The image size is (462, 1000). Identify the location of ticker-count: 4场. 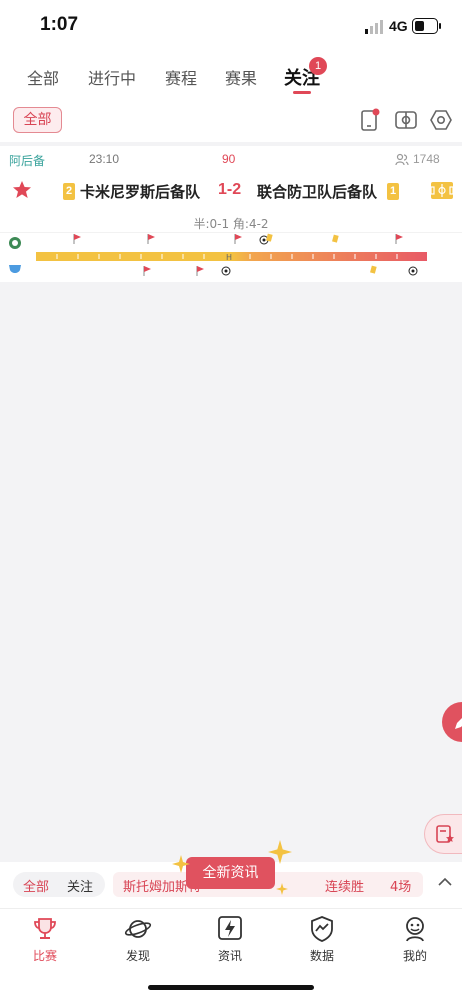
(401, 887).